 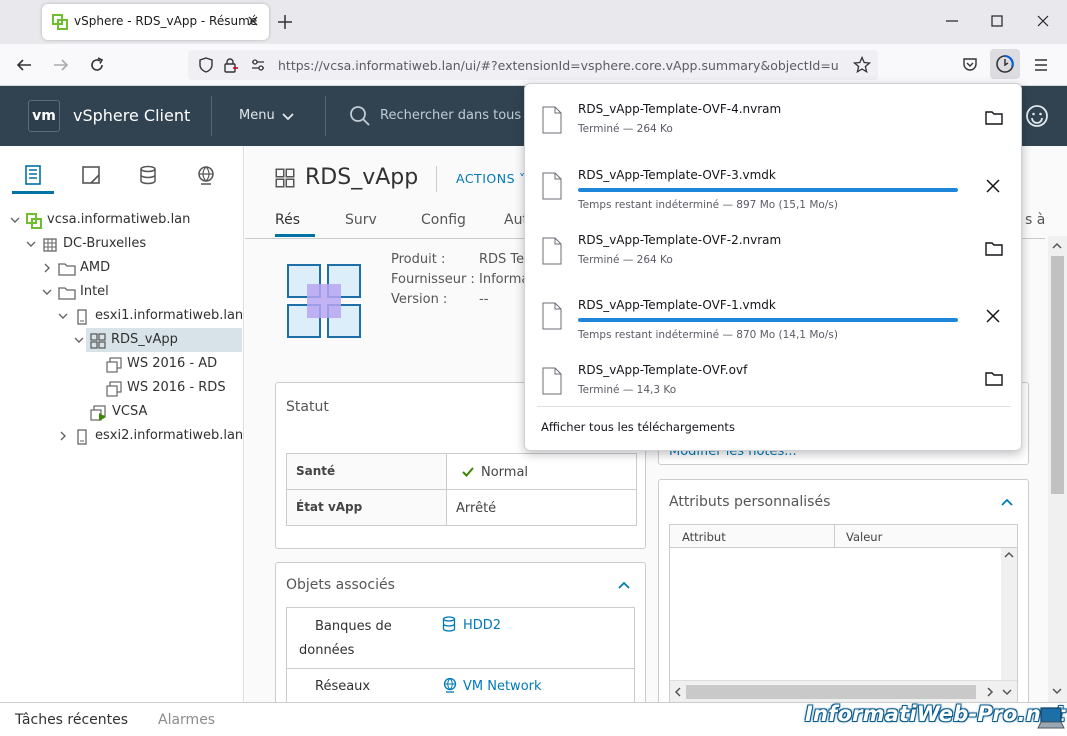 What do you see at coordinates (343, 686) in the screenshot?
I see `networks-label: Réseaux` at bounding box center [343, 686].